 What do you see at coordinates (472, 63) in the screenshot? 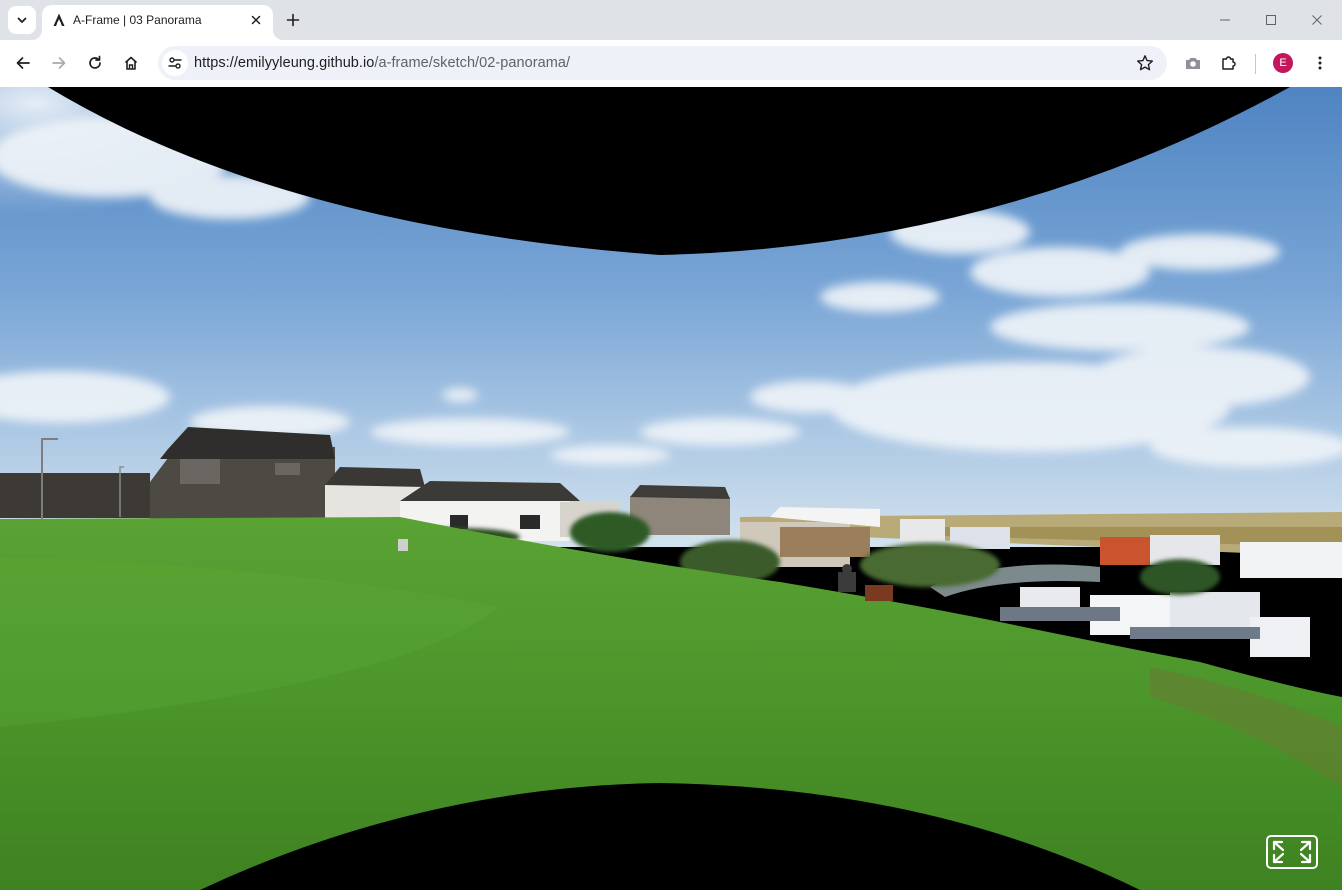
I see `url-path: /a-frame/sketch/02-panorama/` at bounding box center [472, 63].